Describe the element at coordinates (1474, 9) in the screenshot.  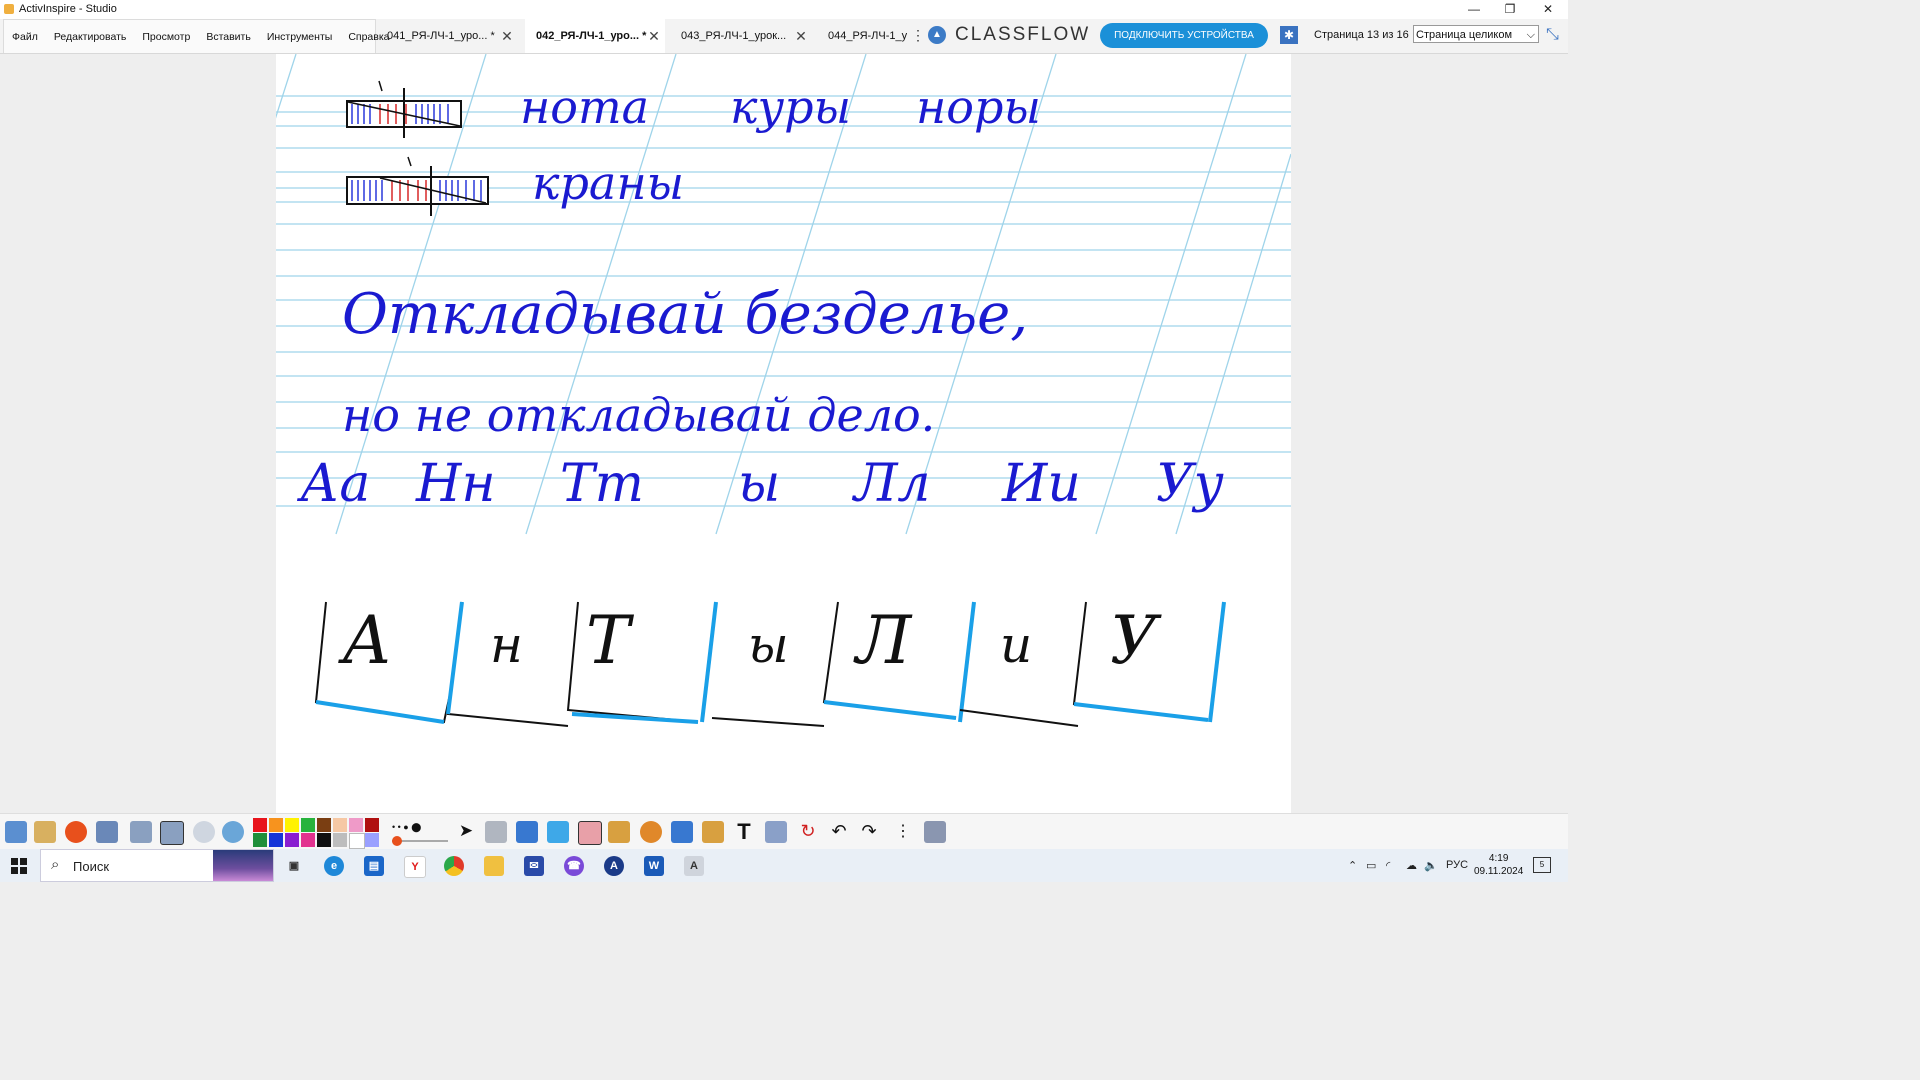
I see `minimize-button: —` at that location.